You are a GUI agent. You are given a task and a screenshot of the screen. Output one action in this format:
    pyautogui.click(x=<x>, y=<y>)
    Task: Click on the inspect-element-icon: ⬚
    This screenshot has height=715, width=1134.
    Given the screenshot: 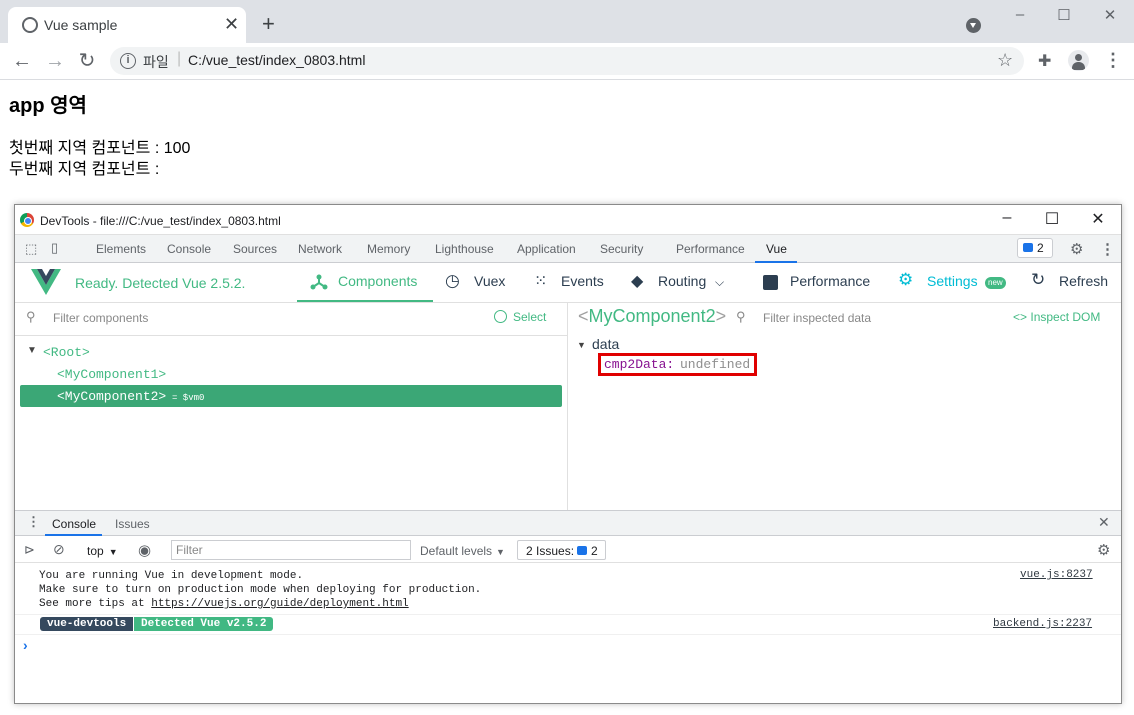 What is the action you would take?
    pyautogui.click(x=31, y=249)
    